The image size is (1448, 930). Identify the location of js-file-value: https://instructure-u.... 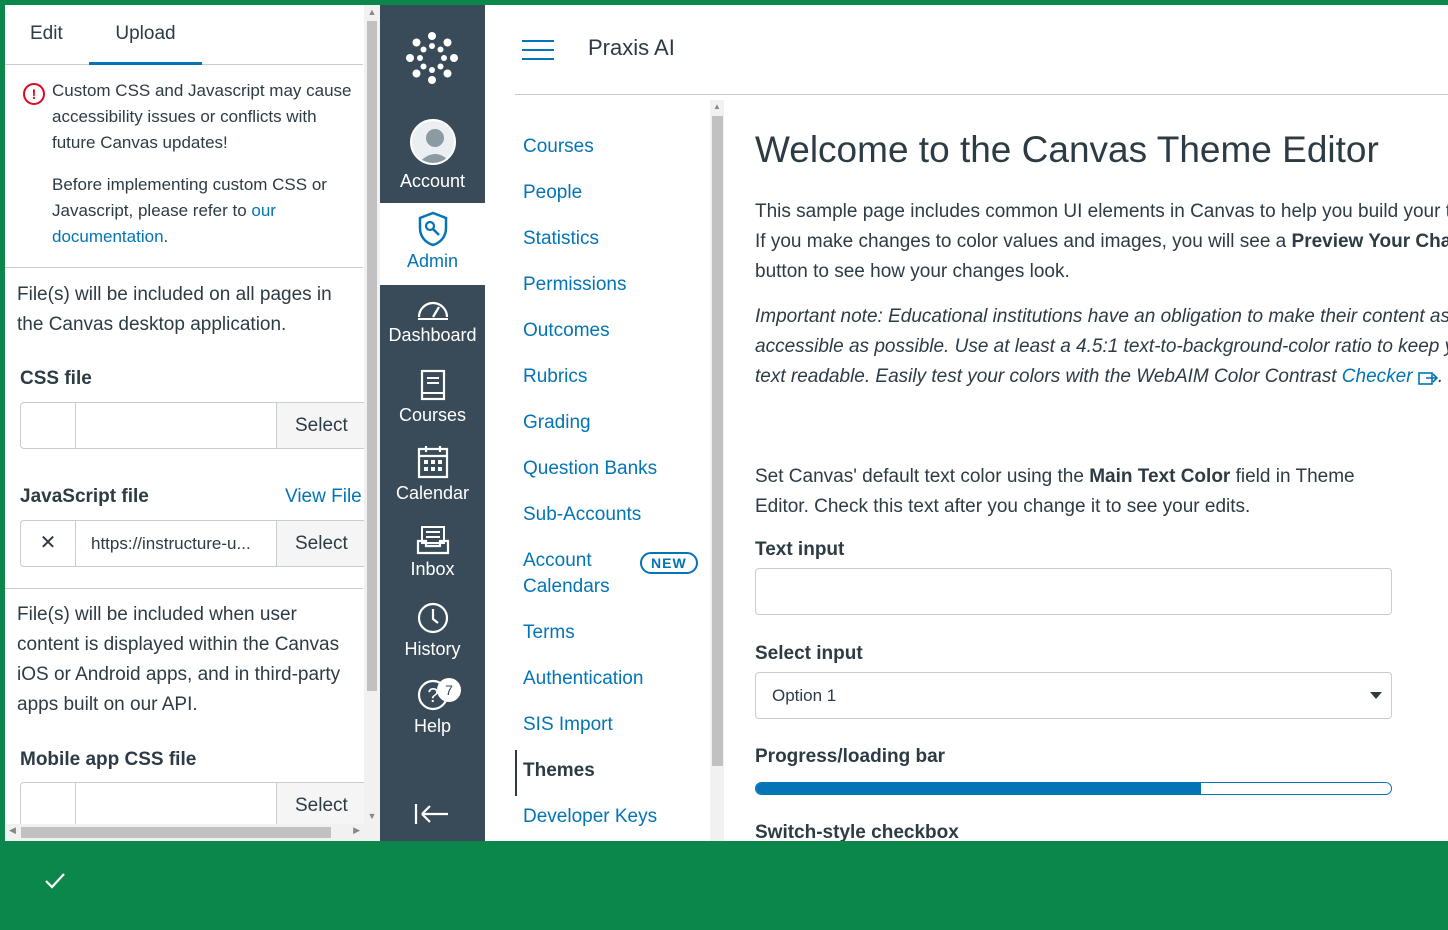
(171, 543).